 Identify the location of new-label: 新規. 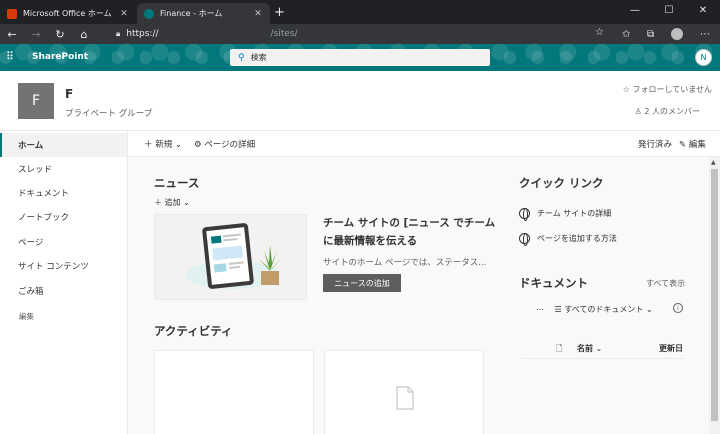
(164, 145).